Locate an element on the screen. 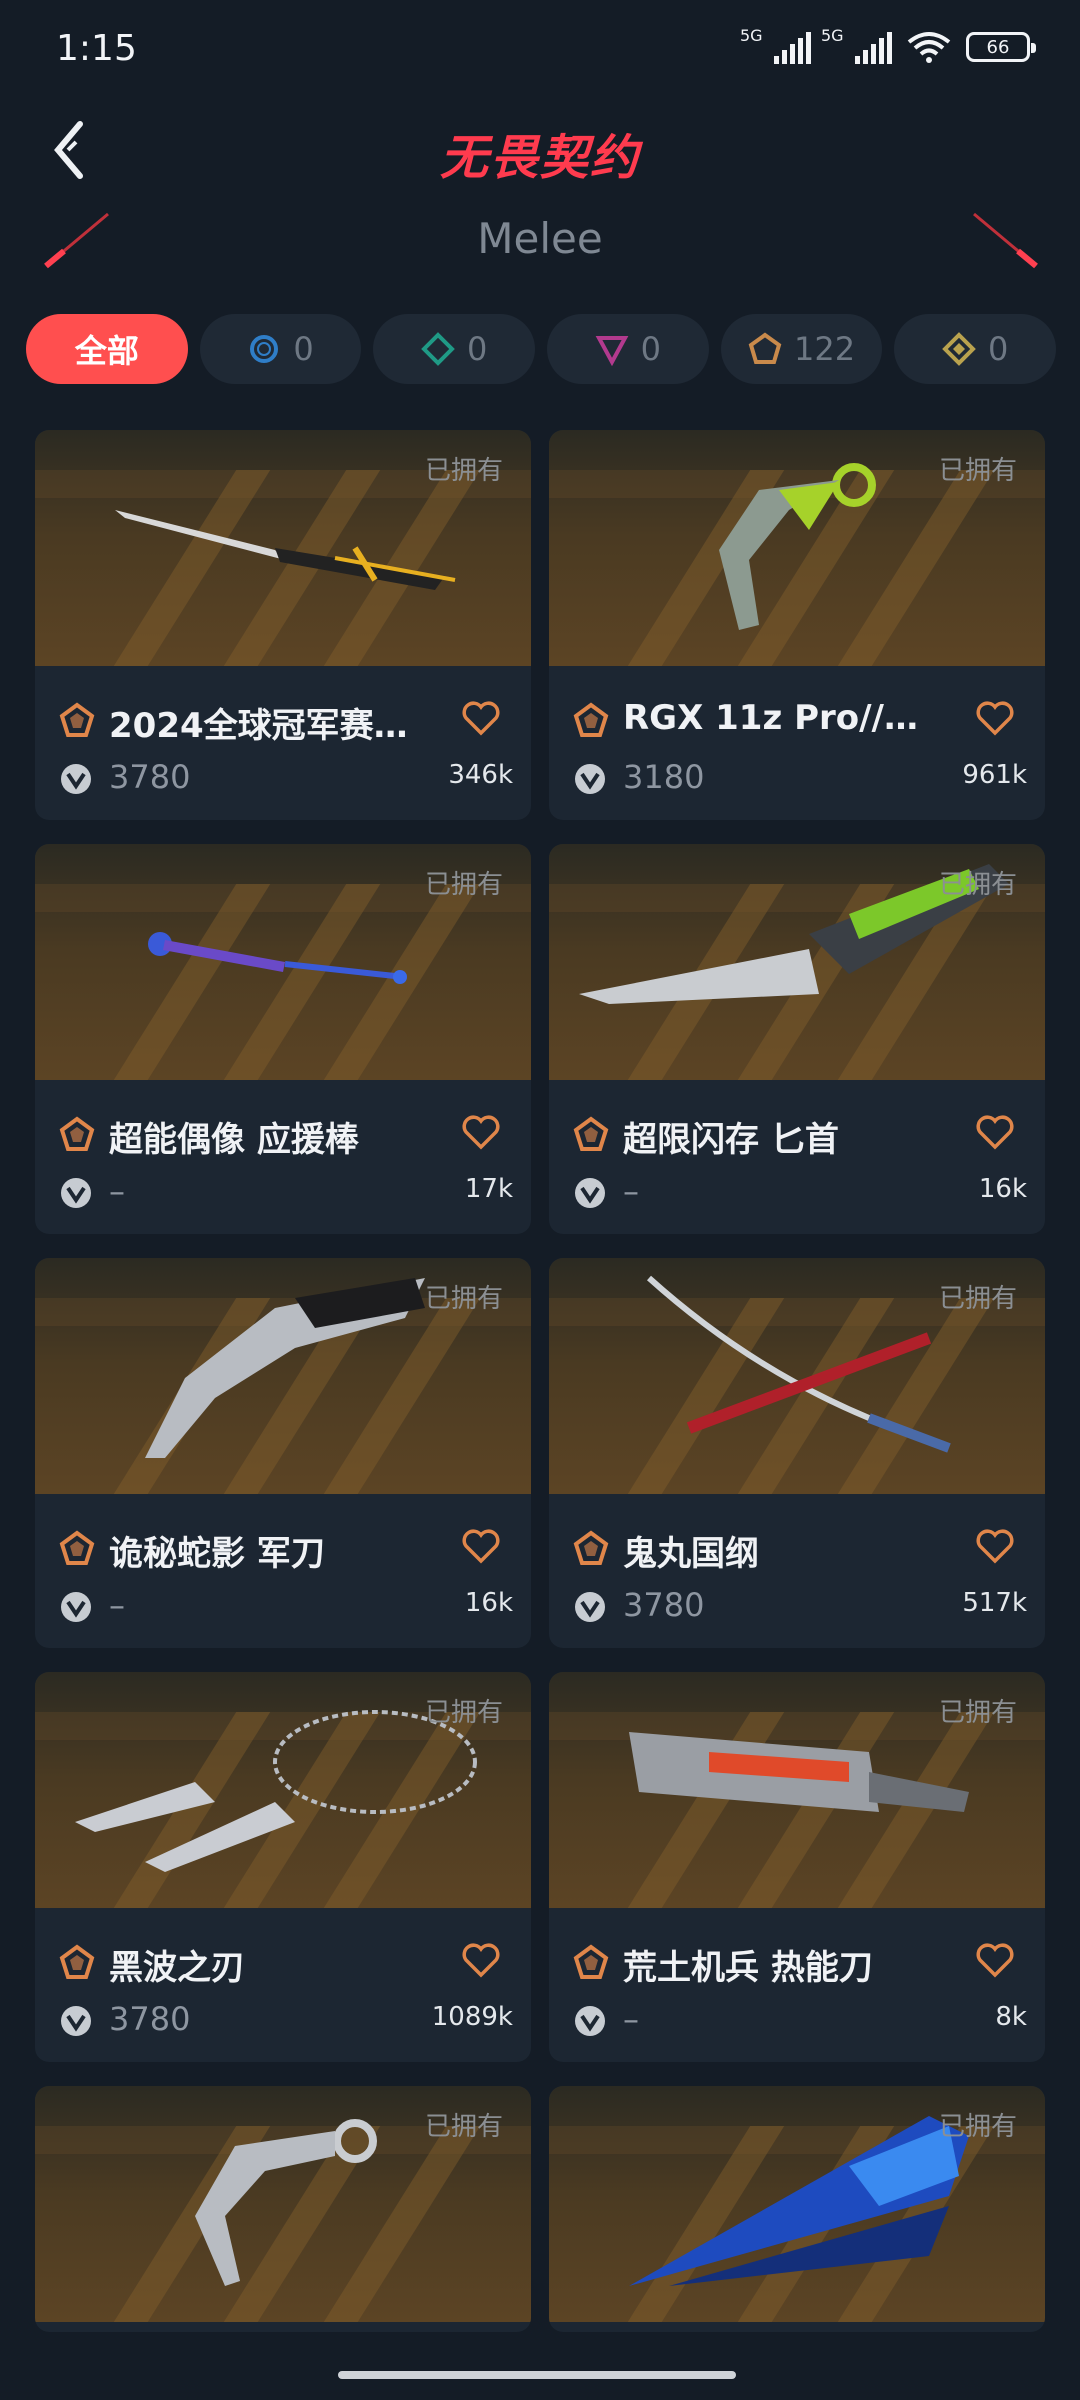 The height and width of the screenshot is (2400, 1080). weapon-name: 黑波之刃 is located at coordinates (177, 1968).